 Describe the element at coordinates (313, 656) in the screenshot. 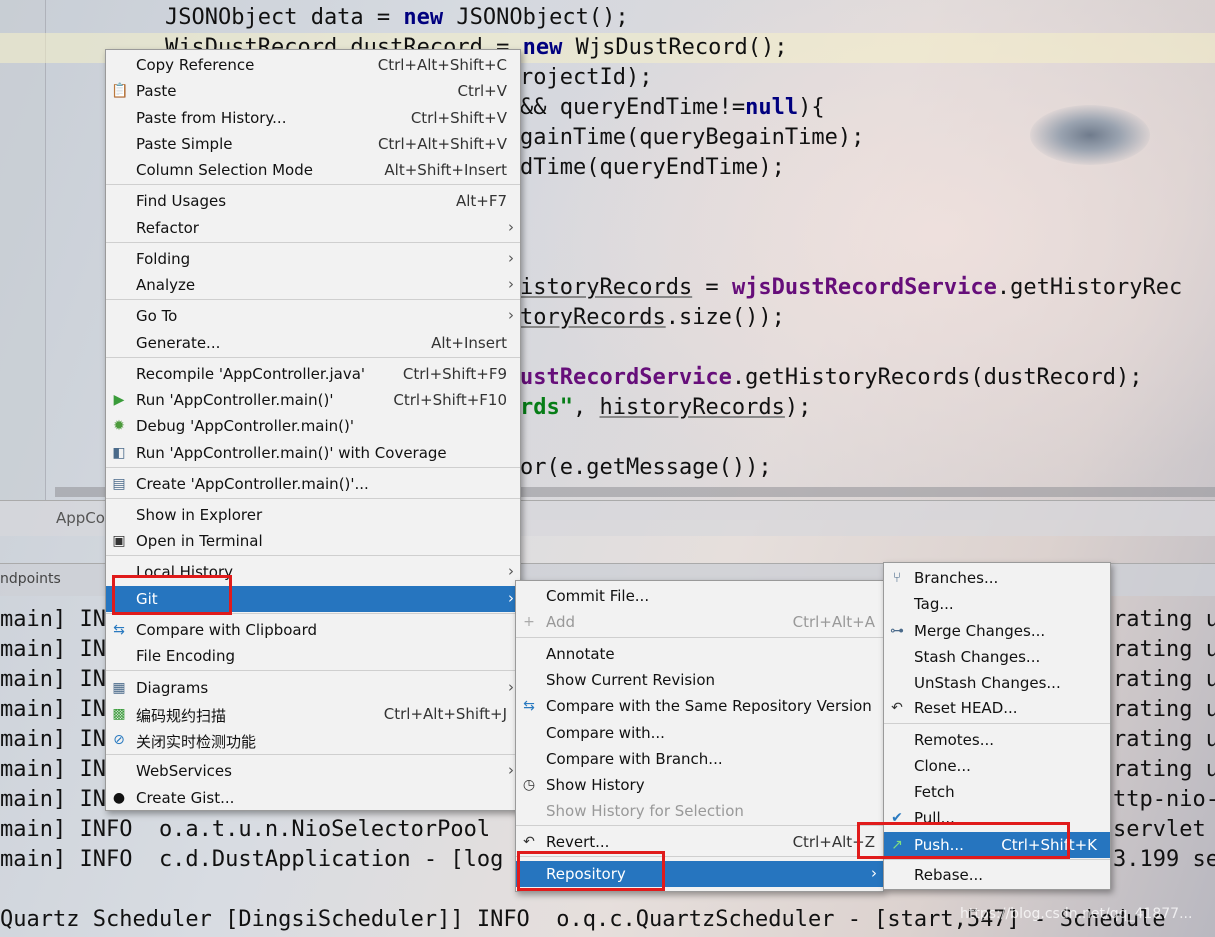

I see `menu-item-file-encoding: File Encoding` at that location.